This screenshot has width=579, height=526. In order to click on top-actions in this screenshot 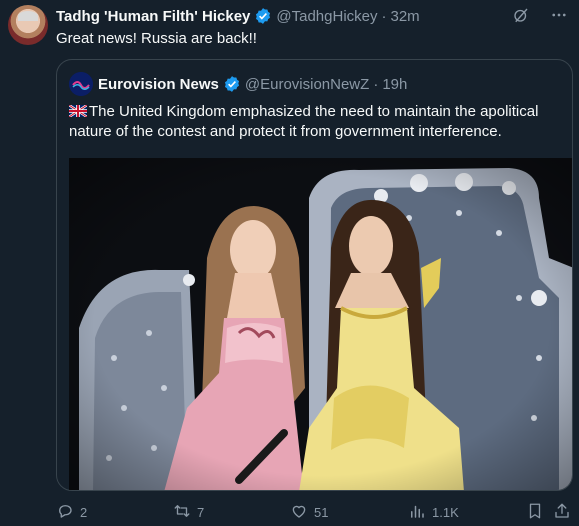, I will do `click(540, 15)`.